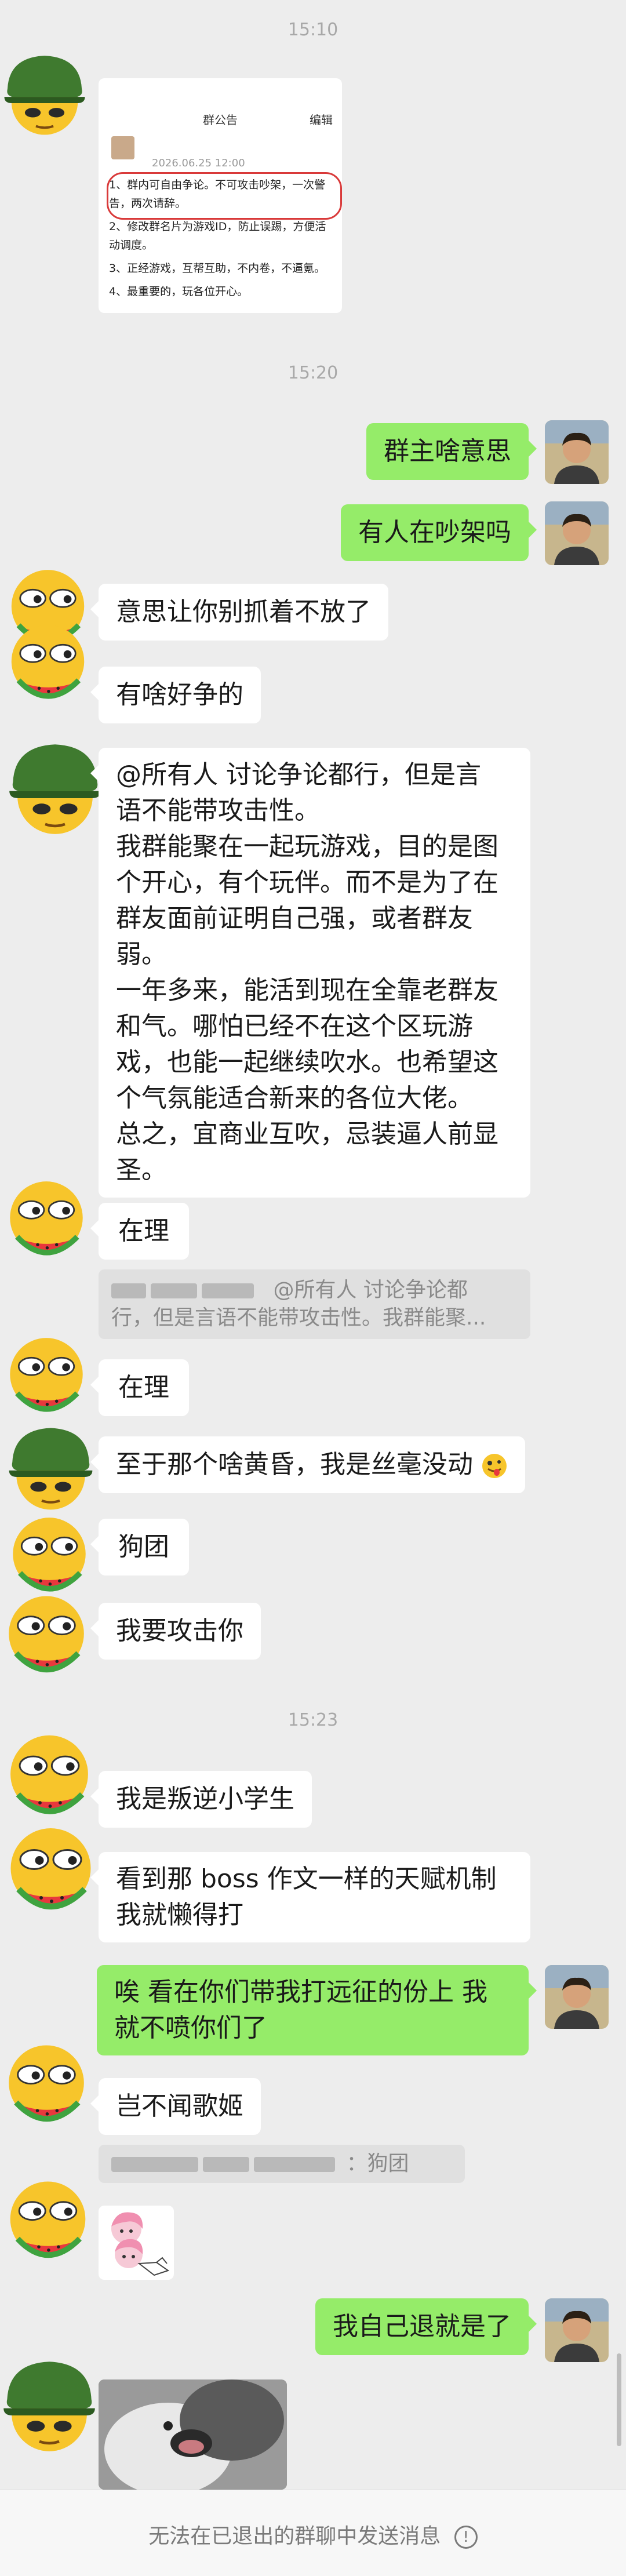 The image size is (626, 2576). I want to click on timestamp: 15:23, so click(313, 1720).